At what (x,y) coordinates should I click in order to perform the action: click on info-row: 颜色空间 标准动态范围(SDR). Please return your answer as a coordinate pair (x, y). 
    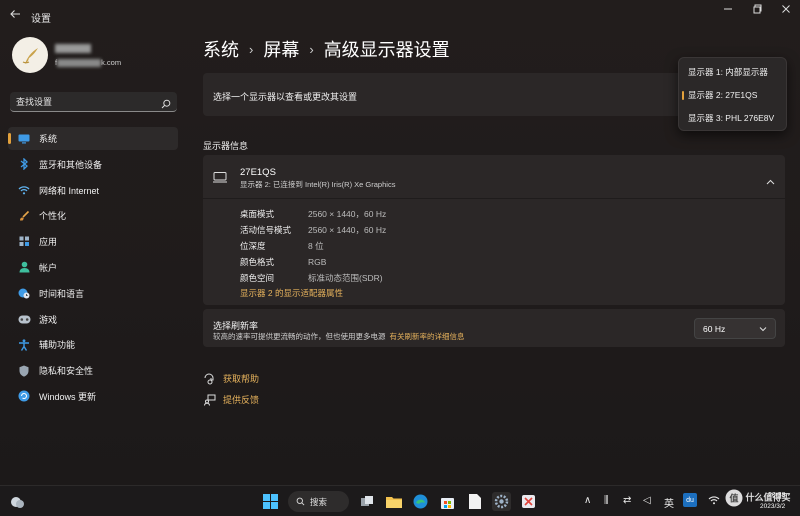
    Looking at the image, I should click on (313, 278).